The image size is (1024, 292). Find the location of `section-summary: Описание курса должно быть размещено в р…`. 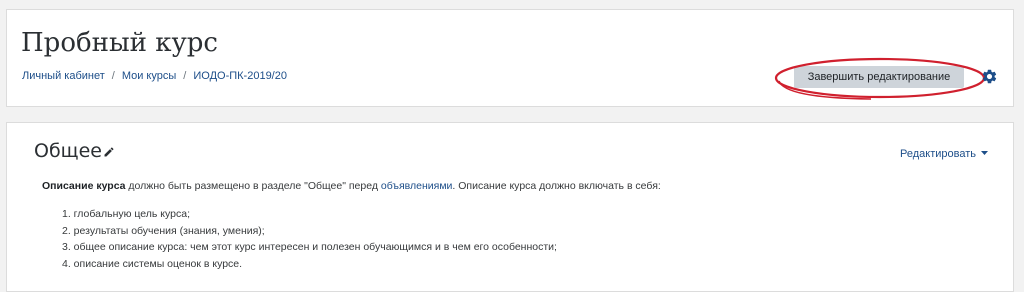

section-summary: Описание курса должно быть размещено в р… is located at coordinates (351, 186).